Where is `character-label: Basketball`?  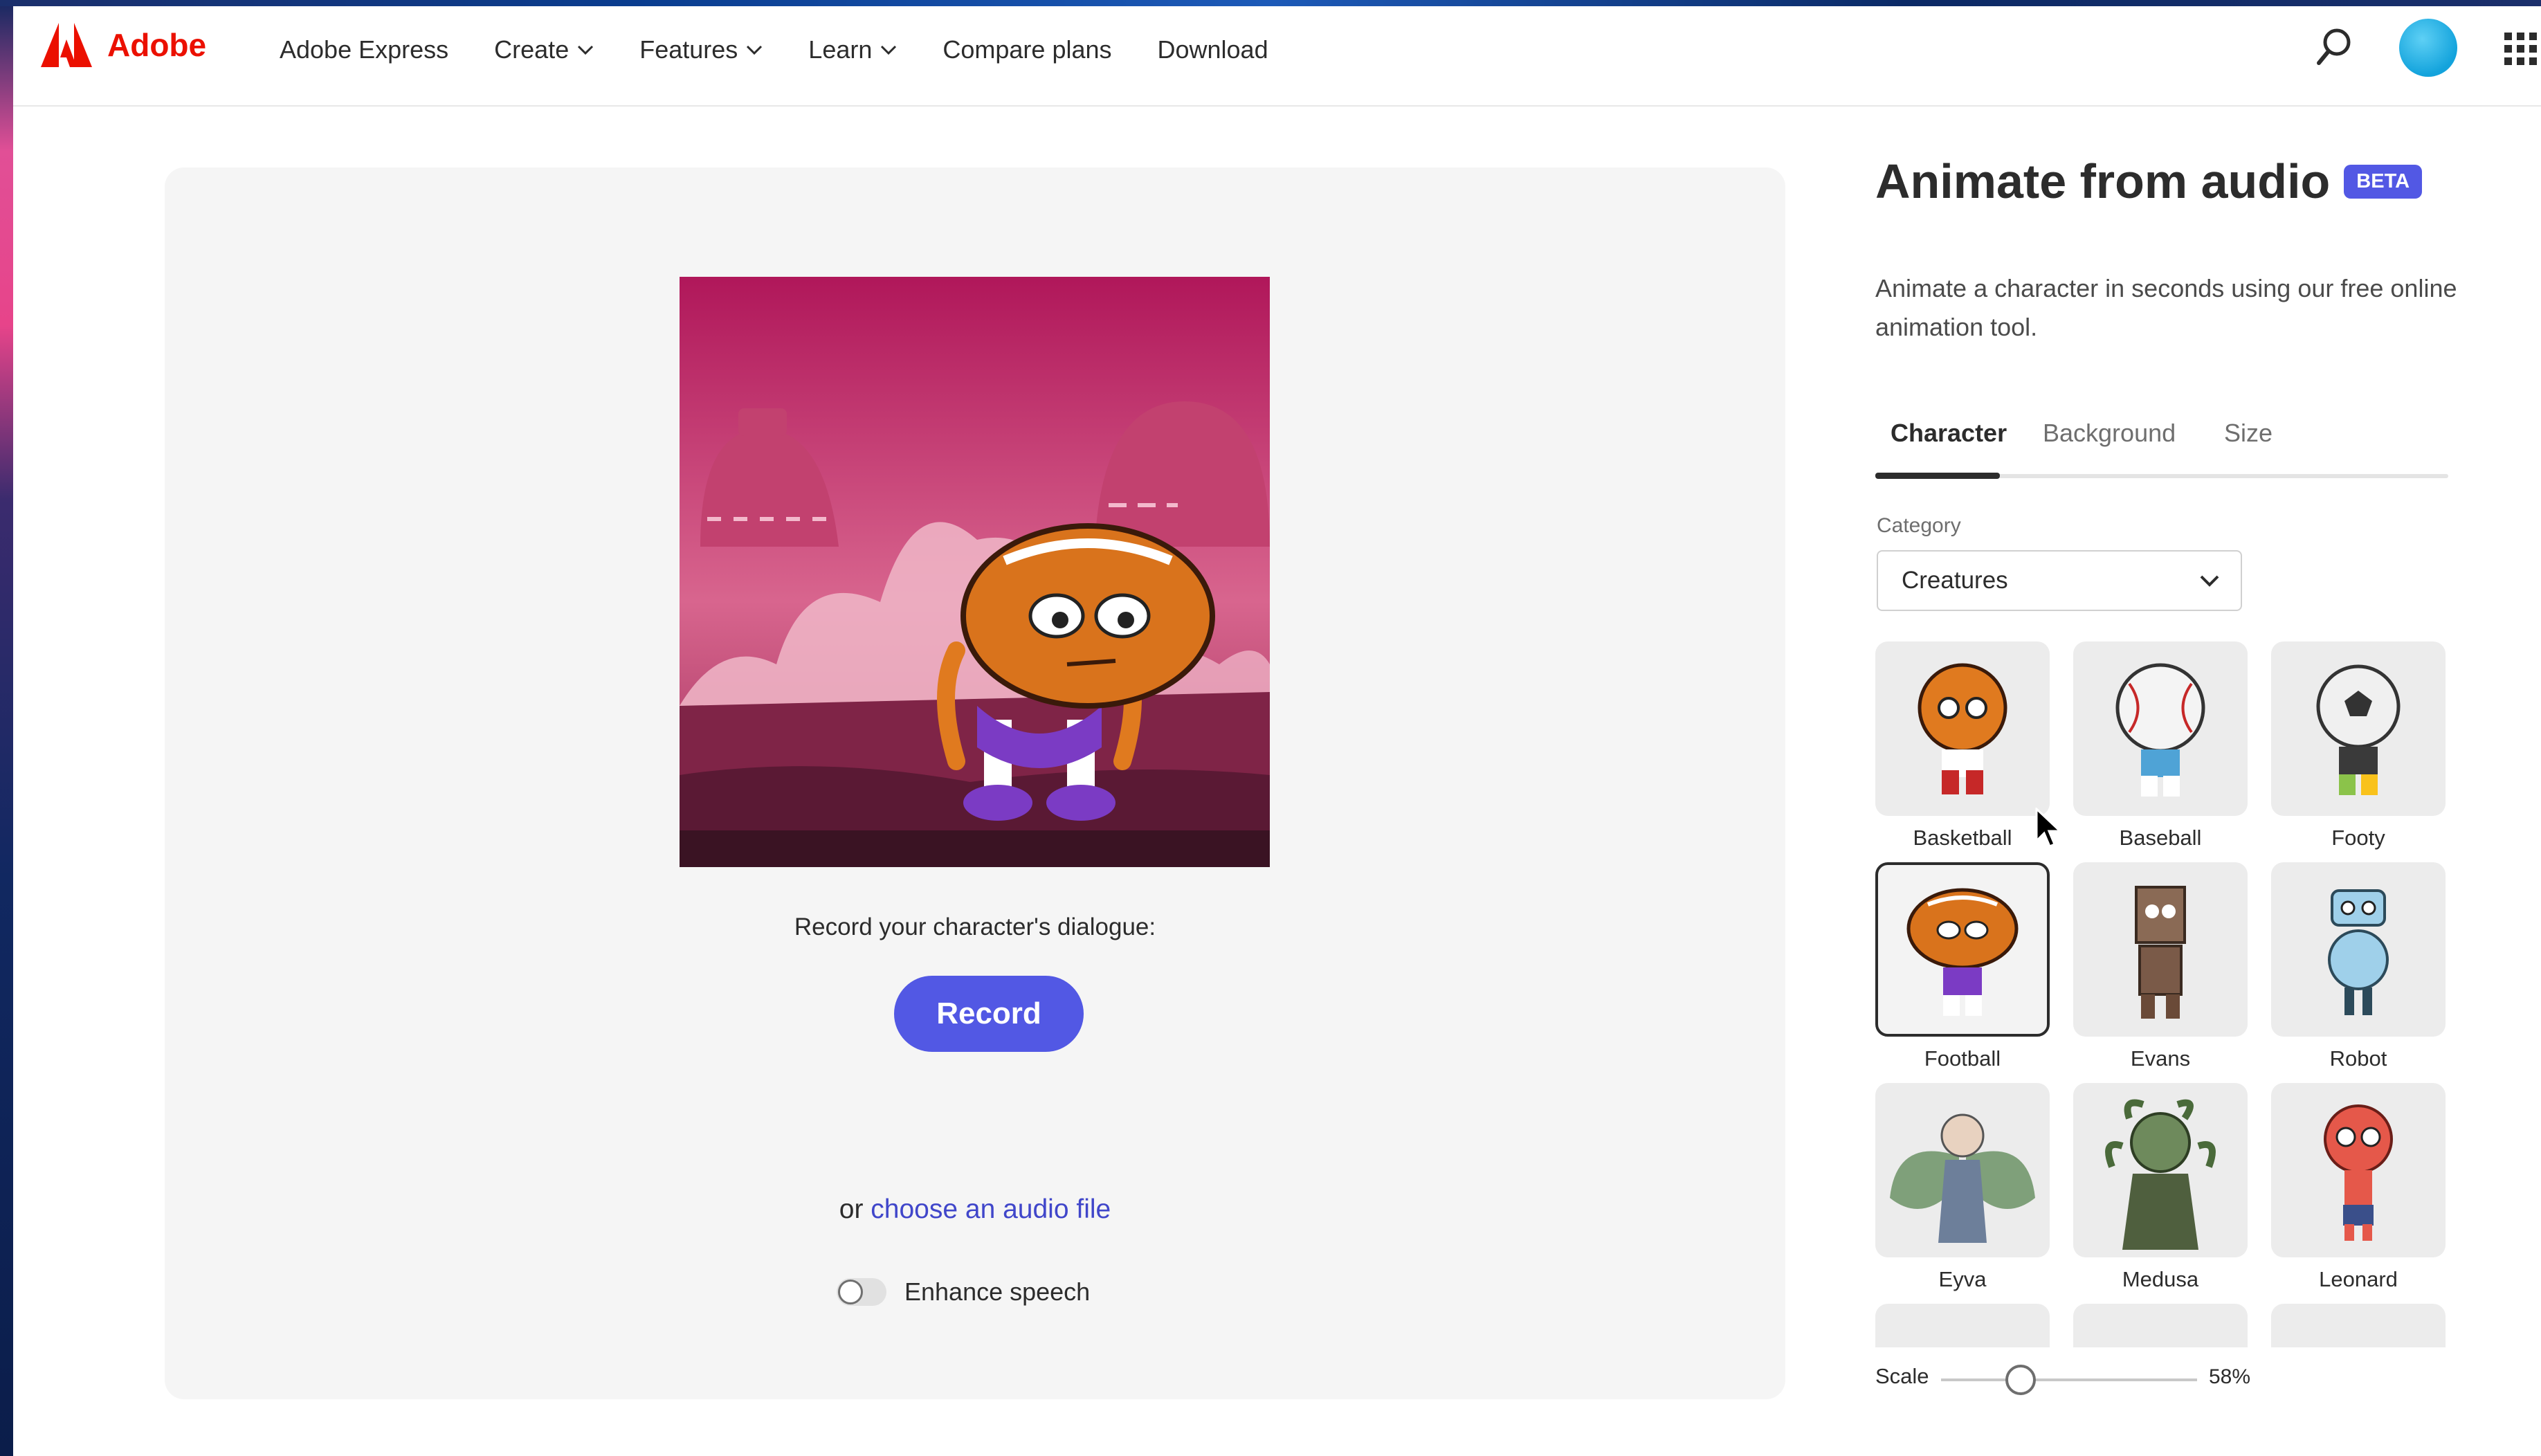 character-label: Basketball is located at coordinates (1962, 838).